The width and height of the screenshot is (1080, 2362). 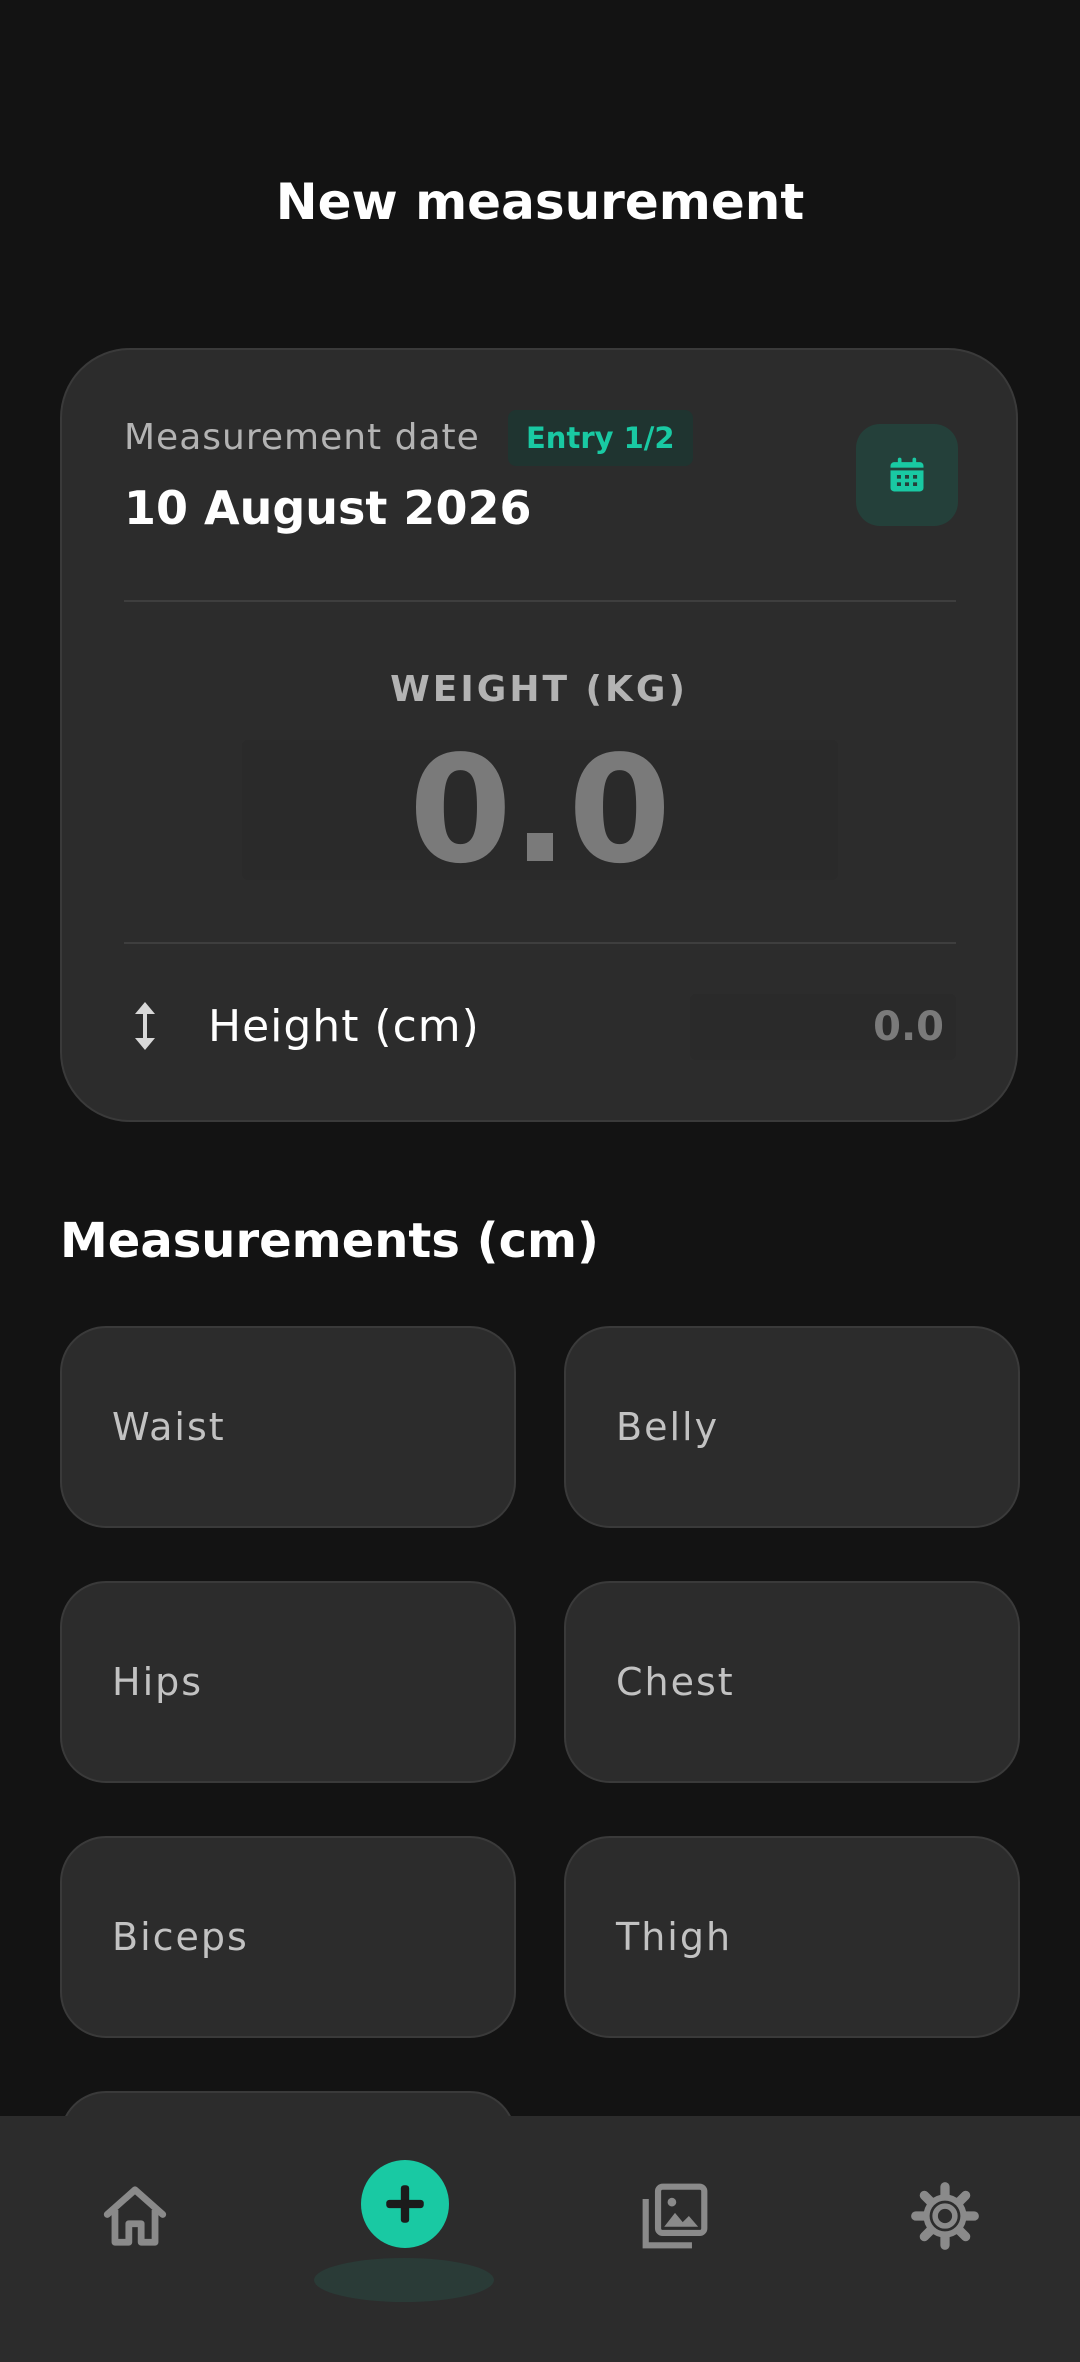 I want to click on home-icon, so click(x=135, y=2216).